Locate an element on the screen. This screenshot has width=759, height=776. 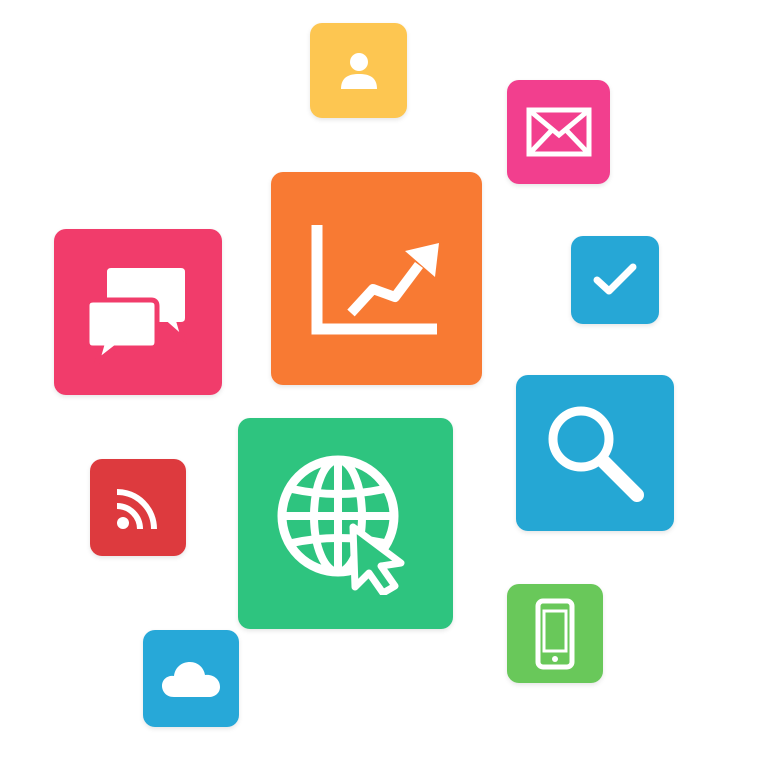
mail-tile is located at coordinates (558, 132).